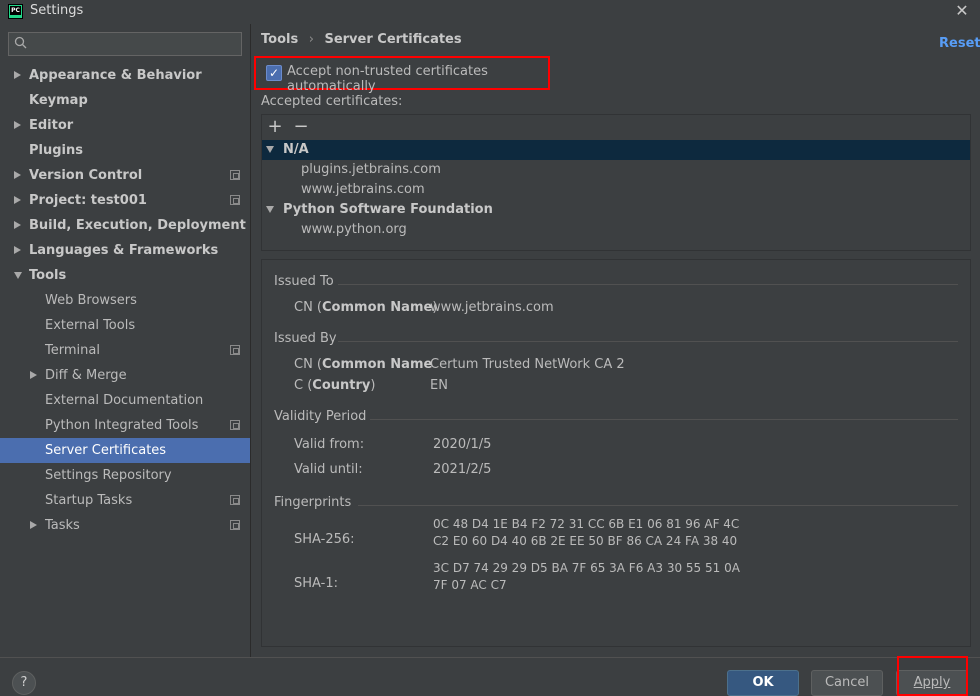 Image resolution: width=980 pixels, height=696 pixels. I want to click on valid-until-value: 2021/2/5, so click(462, 469).